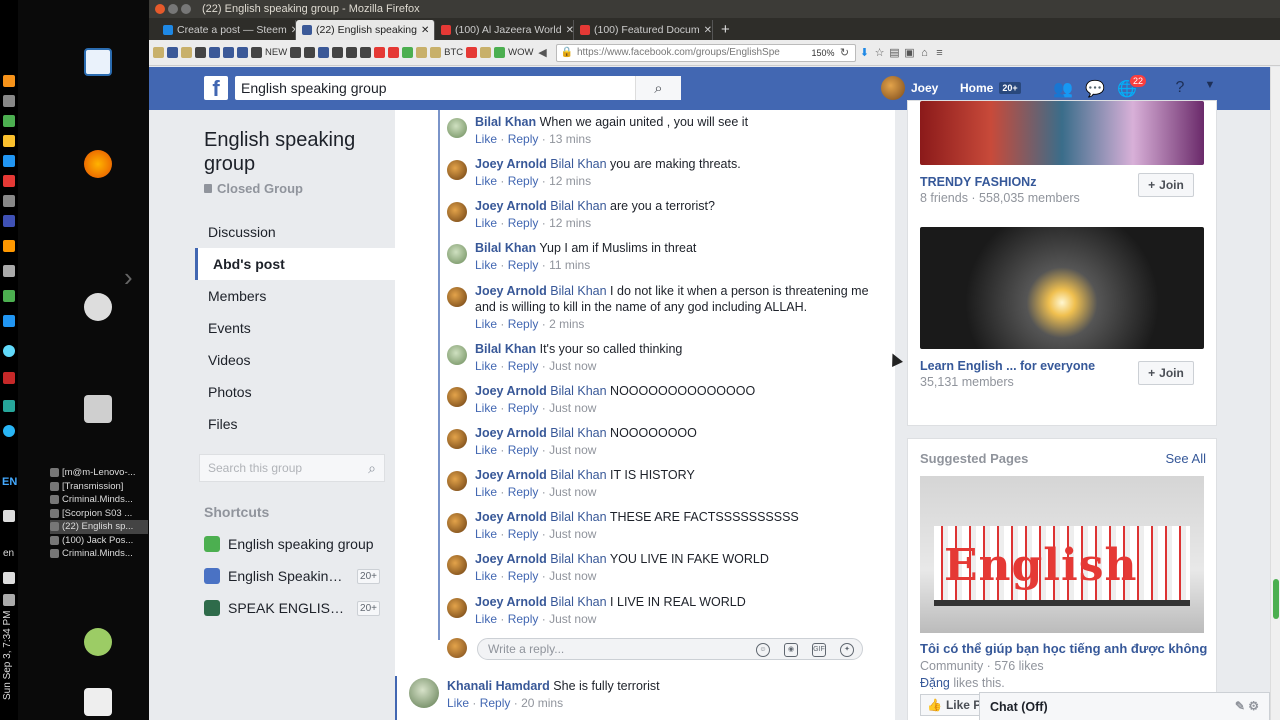  Describe the element at coordinates (98, 307) in the screenshot. I see `ubuntu-icon` at that location.